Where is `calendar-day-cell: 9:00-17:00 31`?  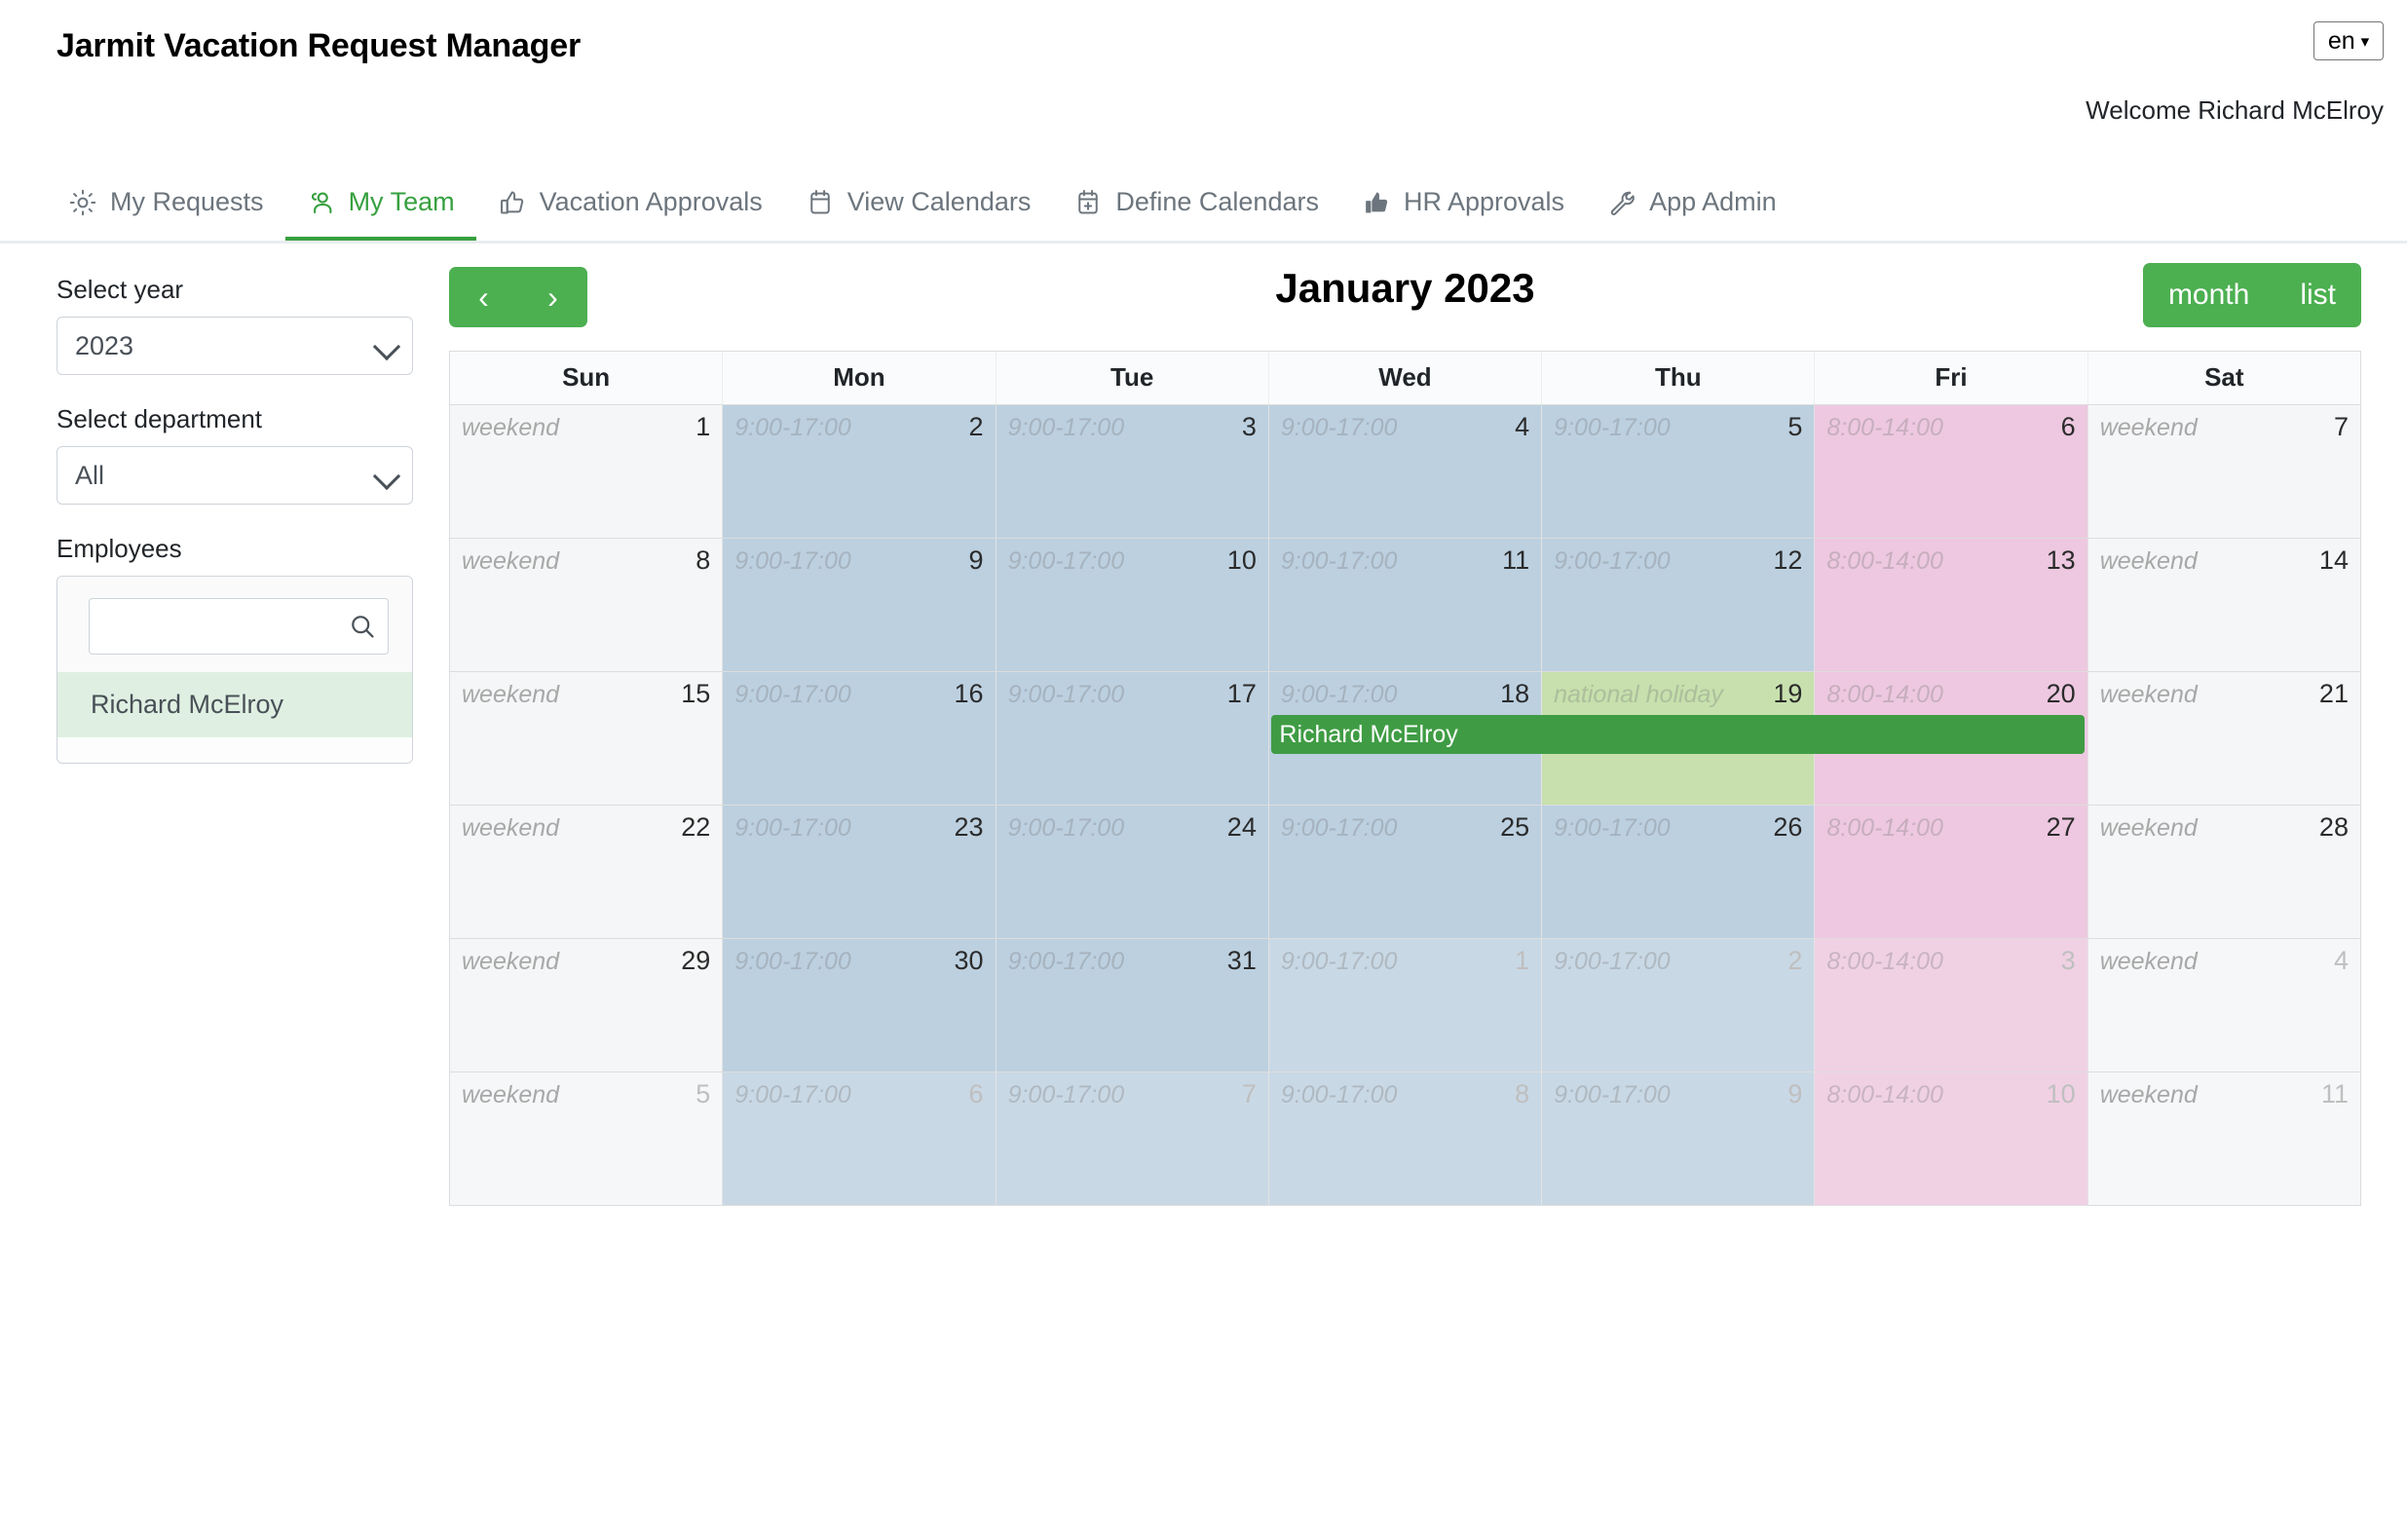
calendar-day-cell: 9:00-17:00 31 is located at coordinates (1132, 1005).